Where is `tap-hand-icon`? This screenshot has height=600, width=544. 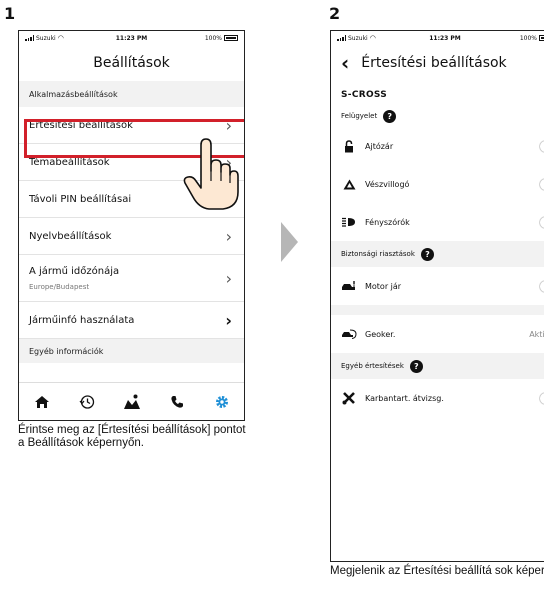
tap-hand-icon is located at coordinates (211, 174).